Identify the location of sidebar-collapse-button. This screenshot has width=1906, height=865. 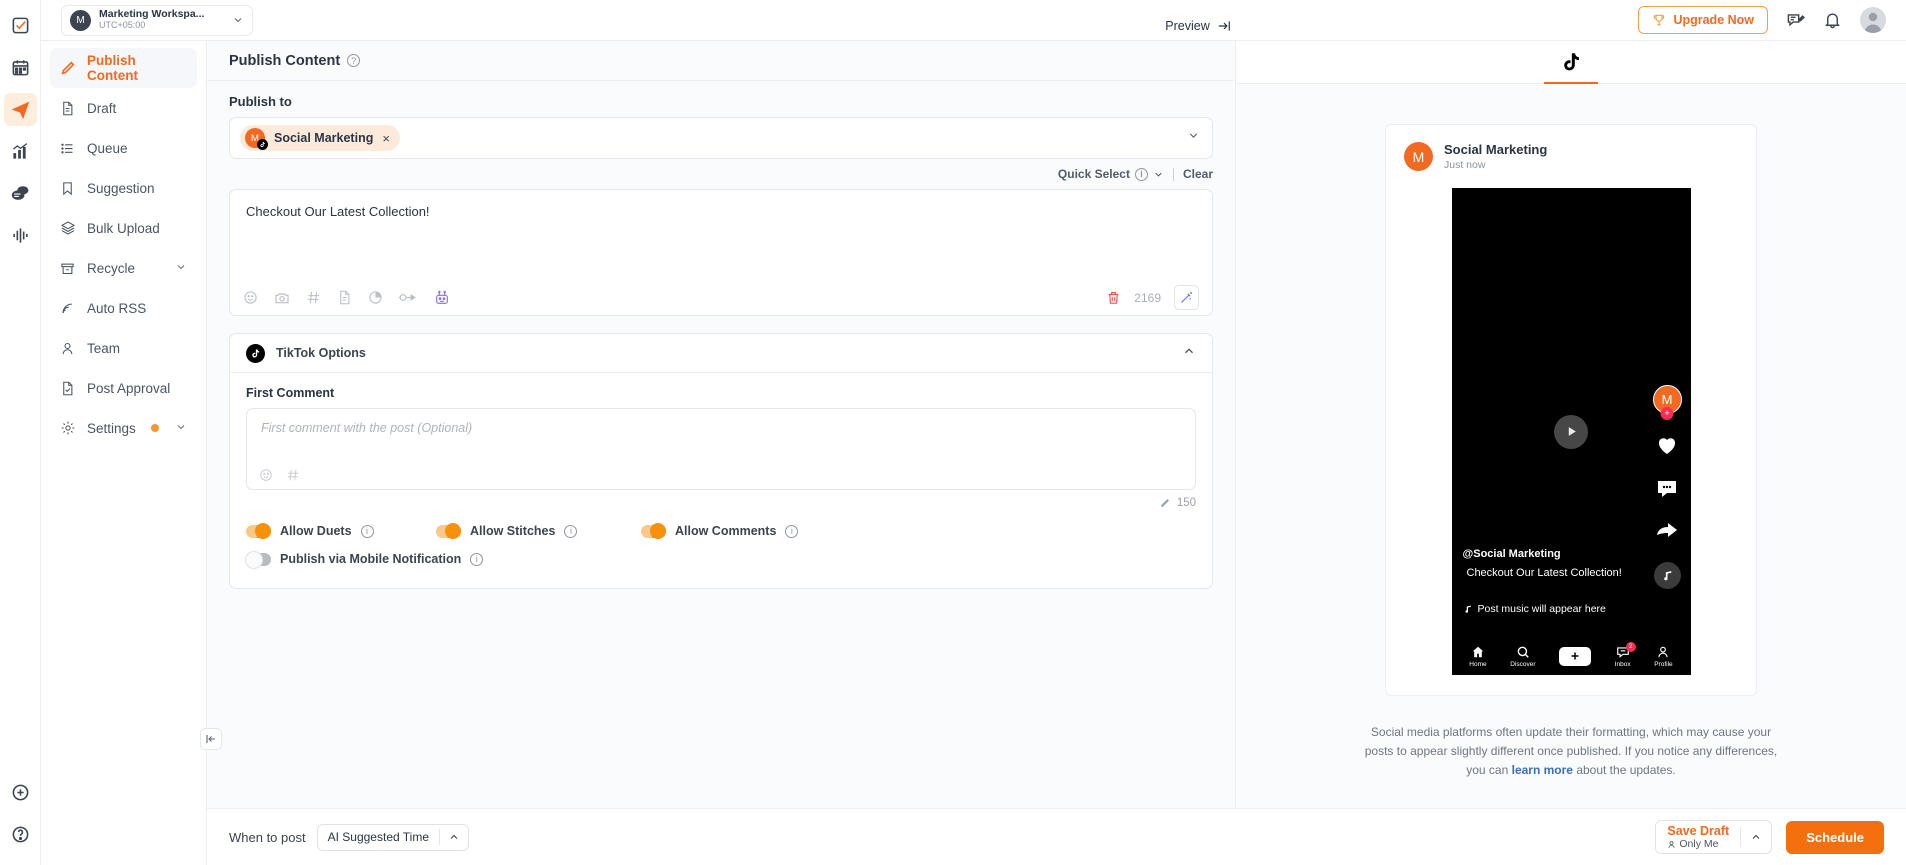
(211, 739).